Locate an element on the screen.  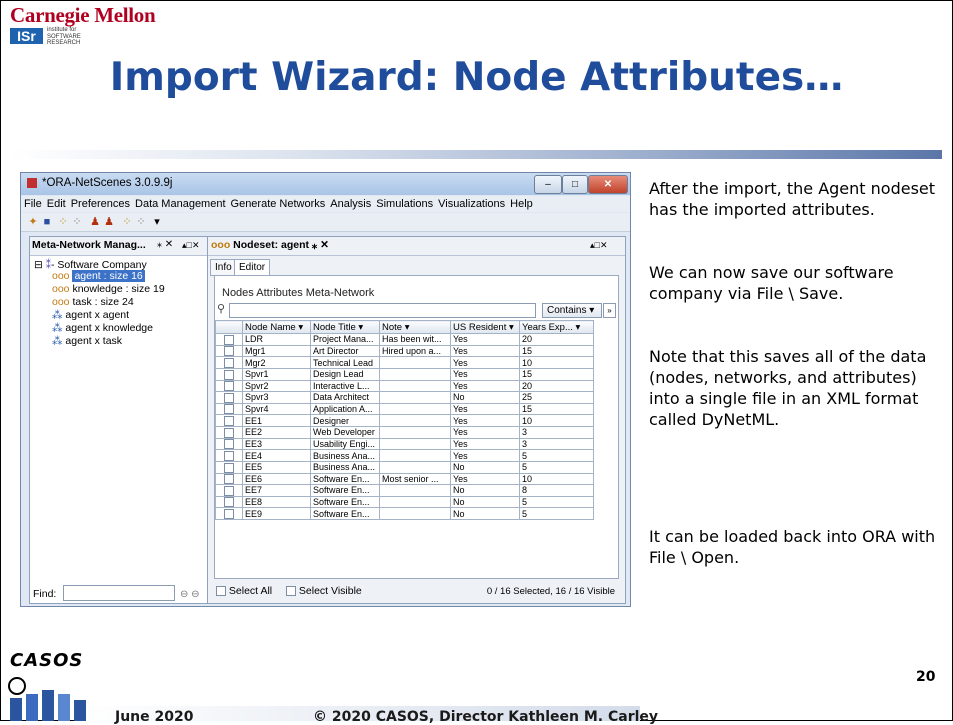
table-row: EE4 Business Ana... Yes 5 is located at coordinates (404, 455).